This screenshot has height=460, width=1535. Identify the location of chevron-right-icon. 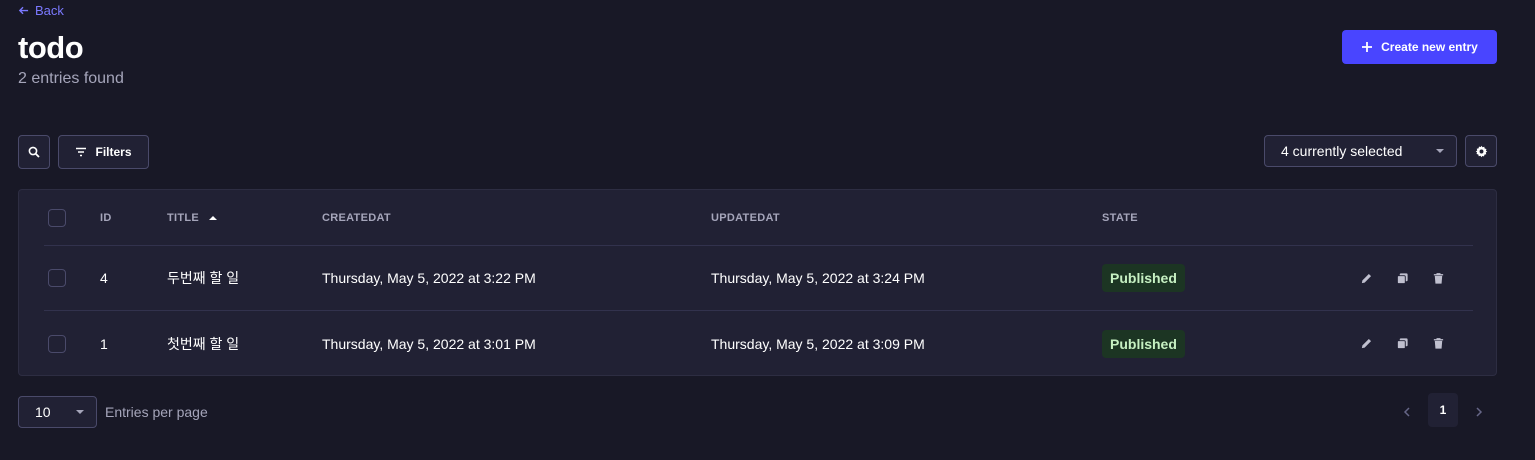
(1479, 412).